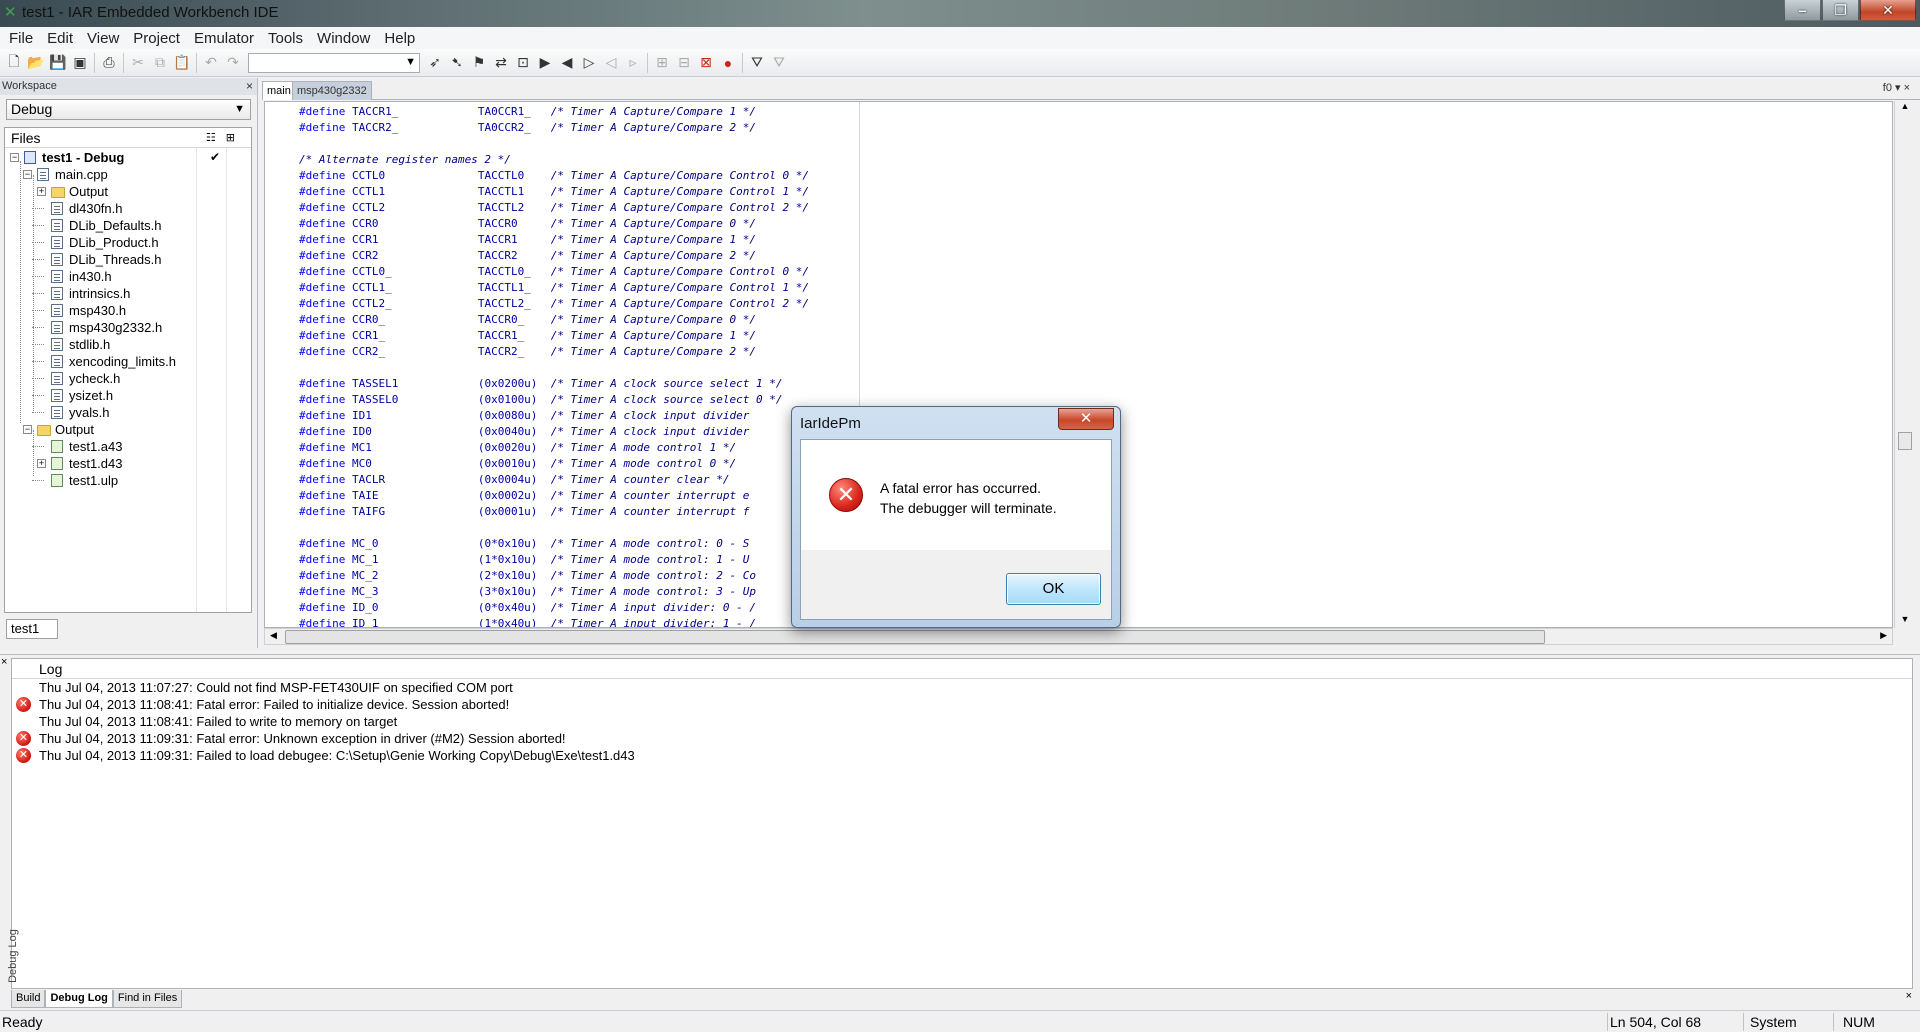 The width and height of the screenshot is (1920, 1032). I want to click on tree-item: ycheck.h, so click(128, 378).